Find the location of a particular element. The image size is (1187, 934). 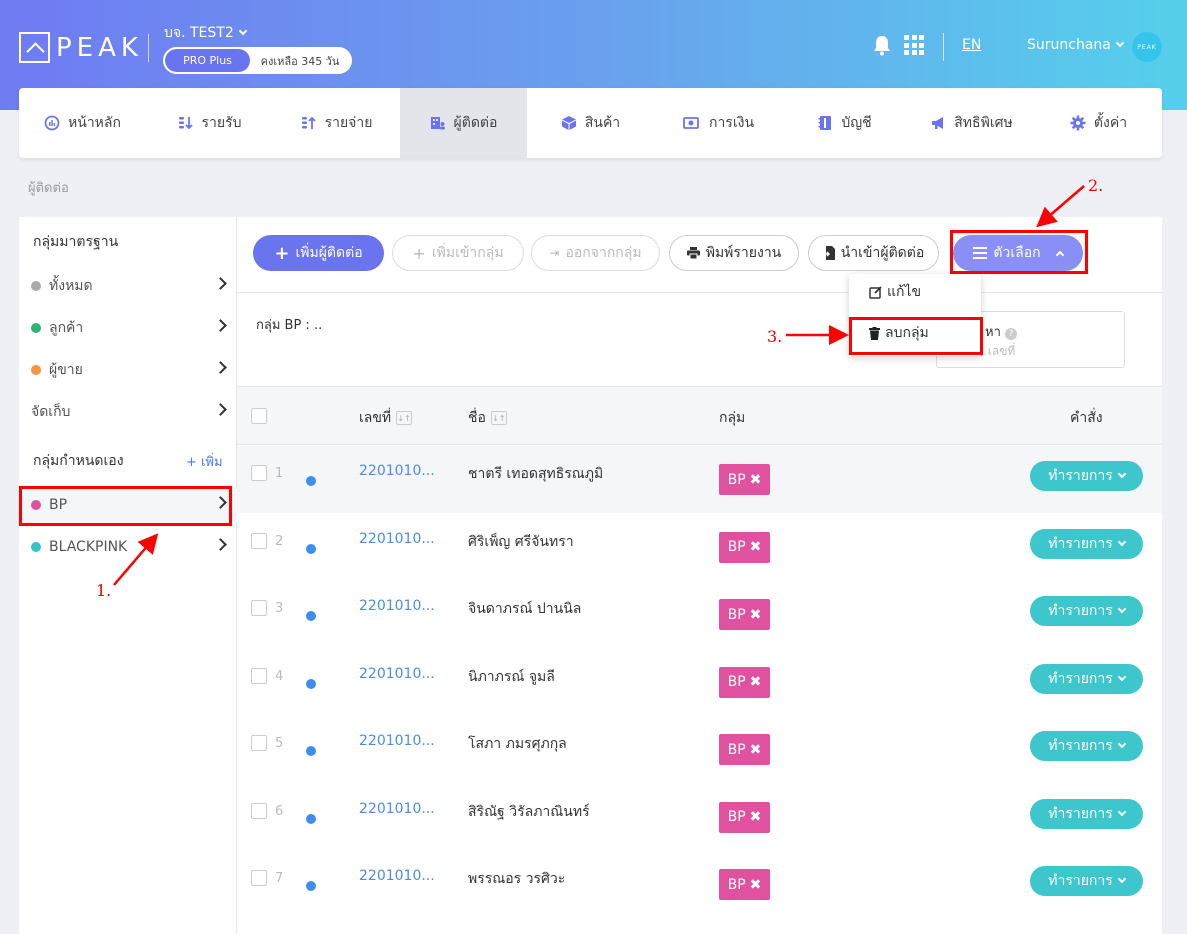

add-group-button: + เพิ่ม is located at coordinates (204, 461).